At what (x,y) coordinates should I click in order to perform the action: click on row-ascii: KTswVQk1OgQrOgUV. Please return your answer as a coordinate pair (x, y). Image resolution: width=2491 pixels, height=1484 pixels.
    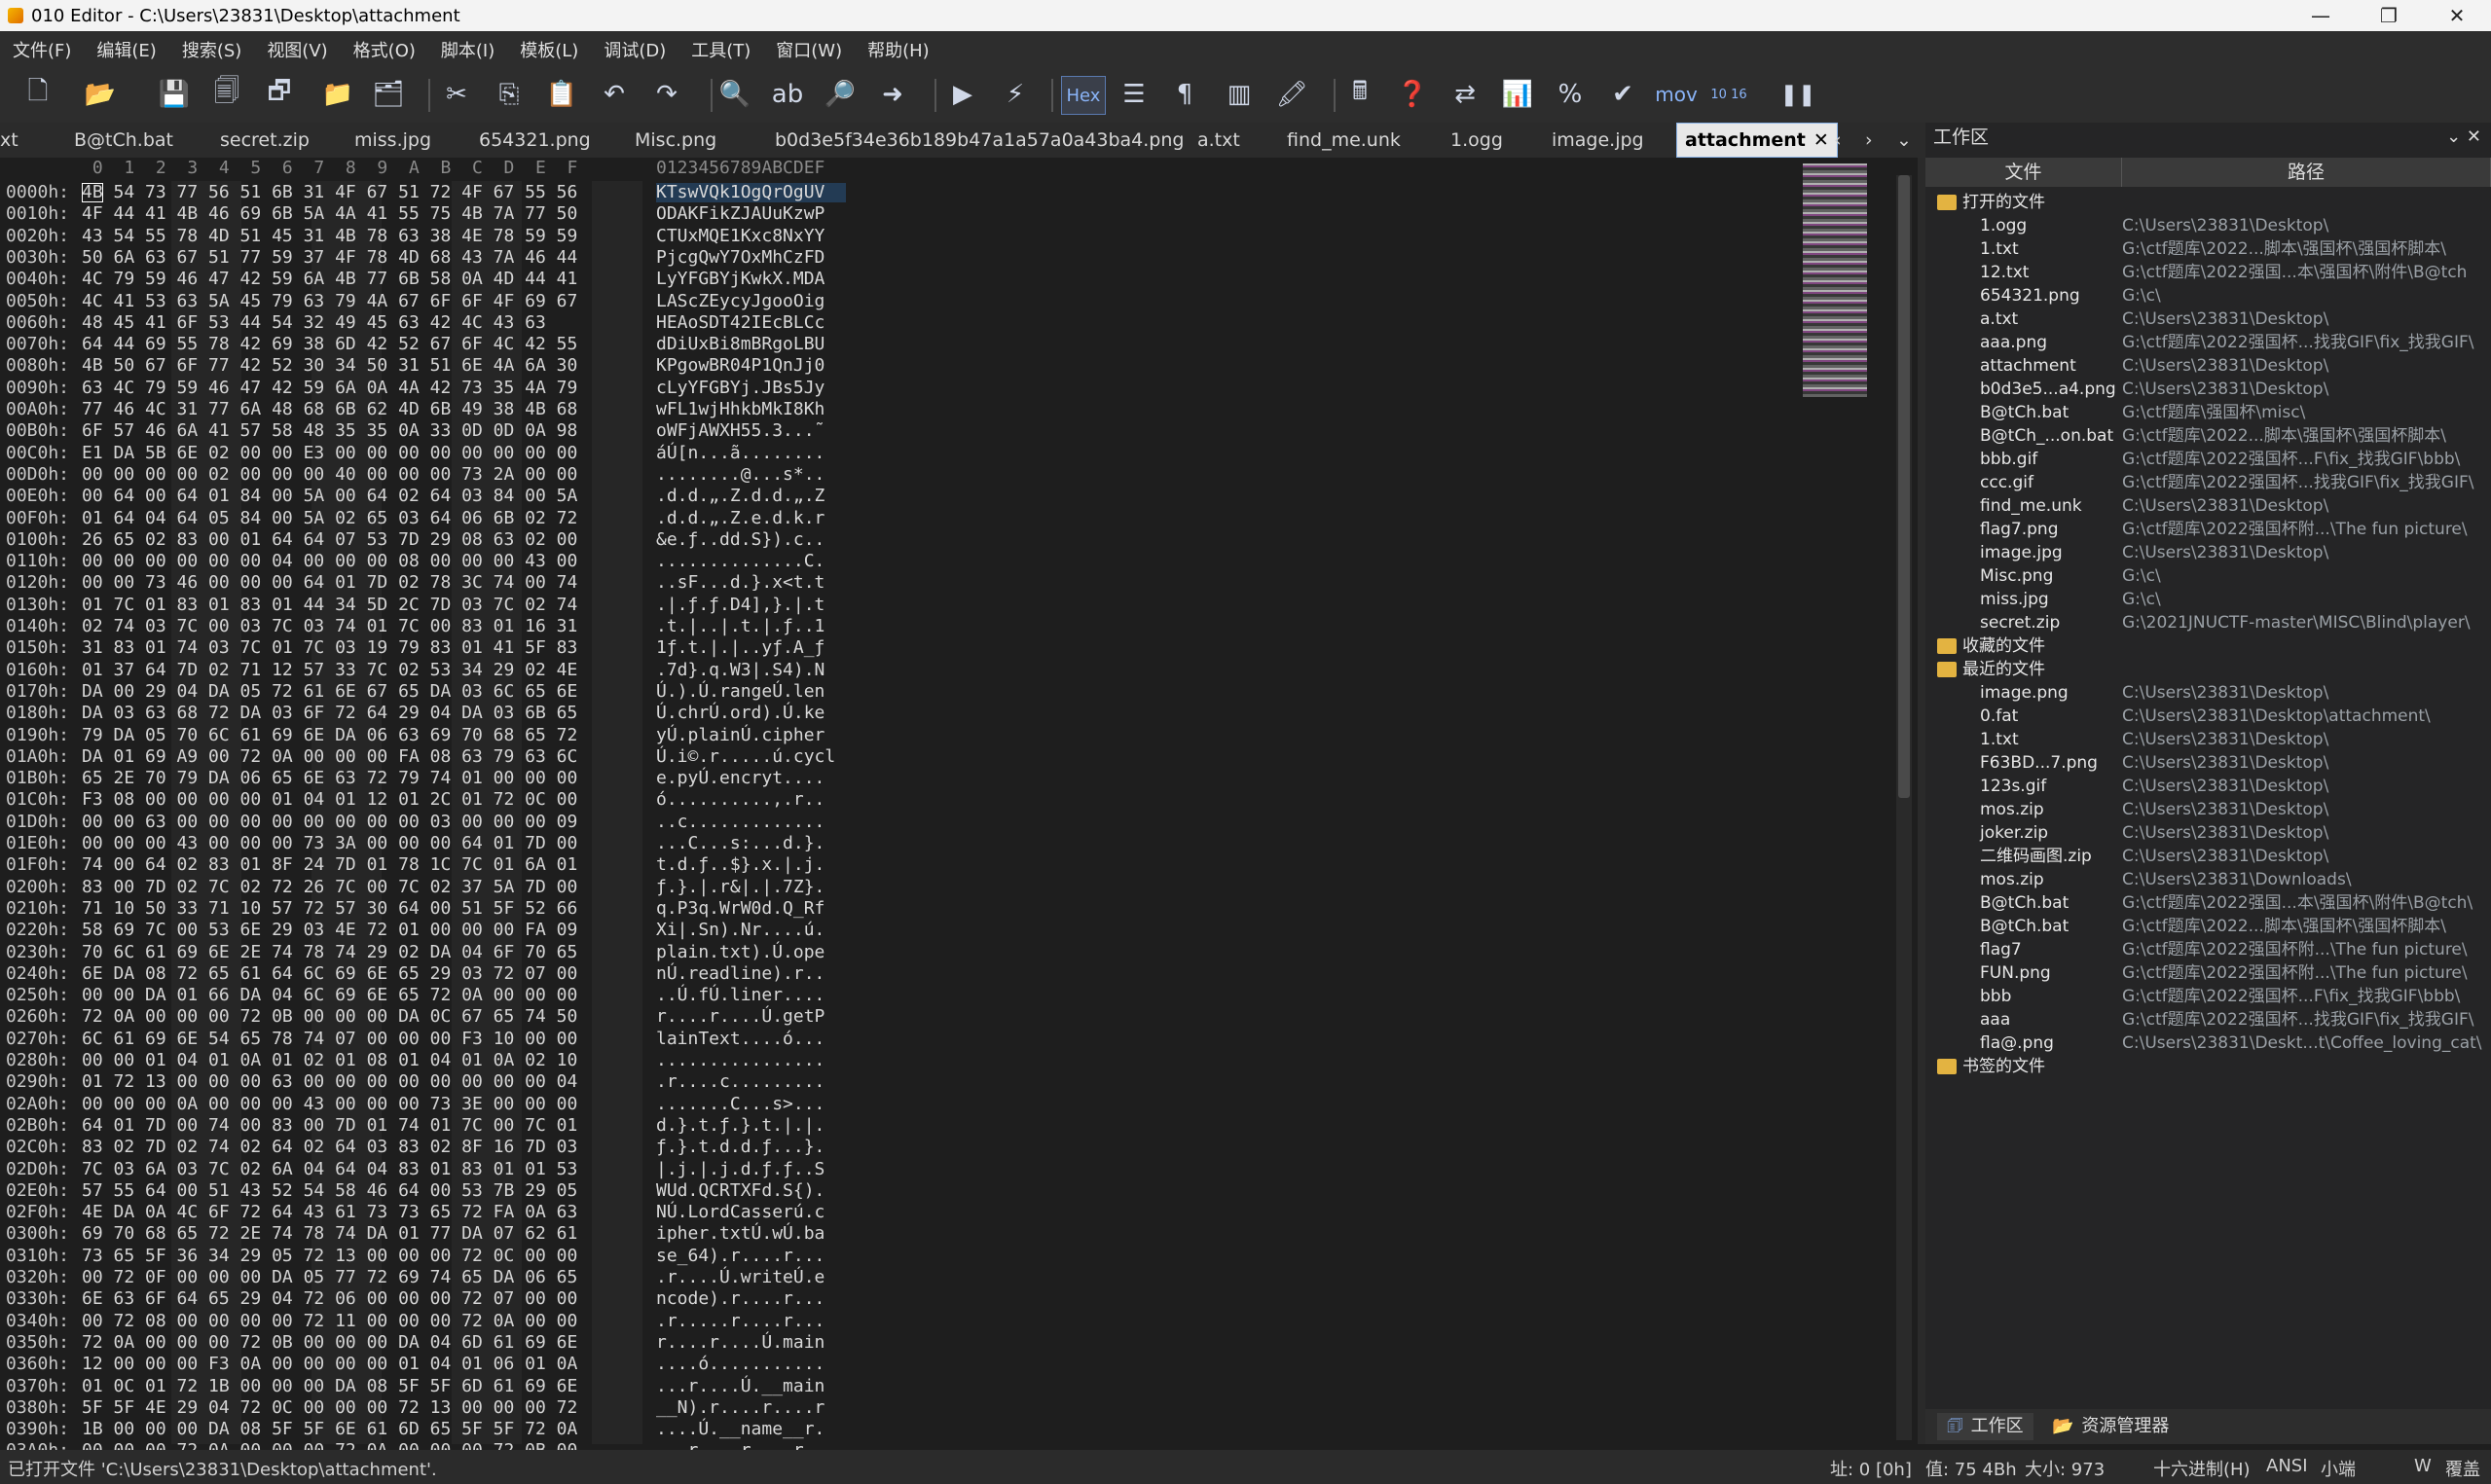
    Looking at the image, I should click on (753, 192).